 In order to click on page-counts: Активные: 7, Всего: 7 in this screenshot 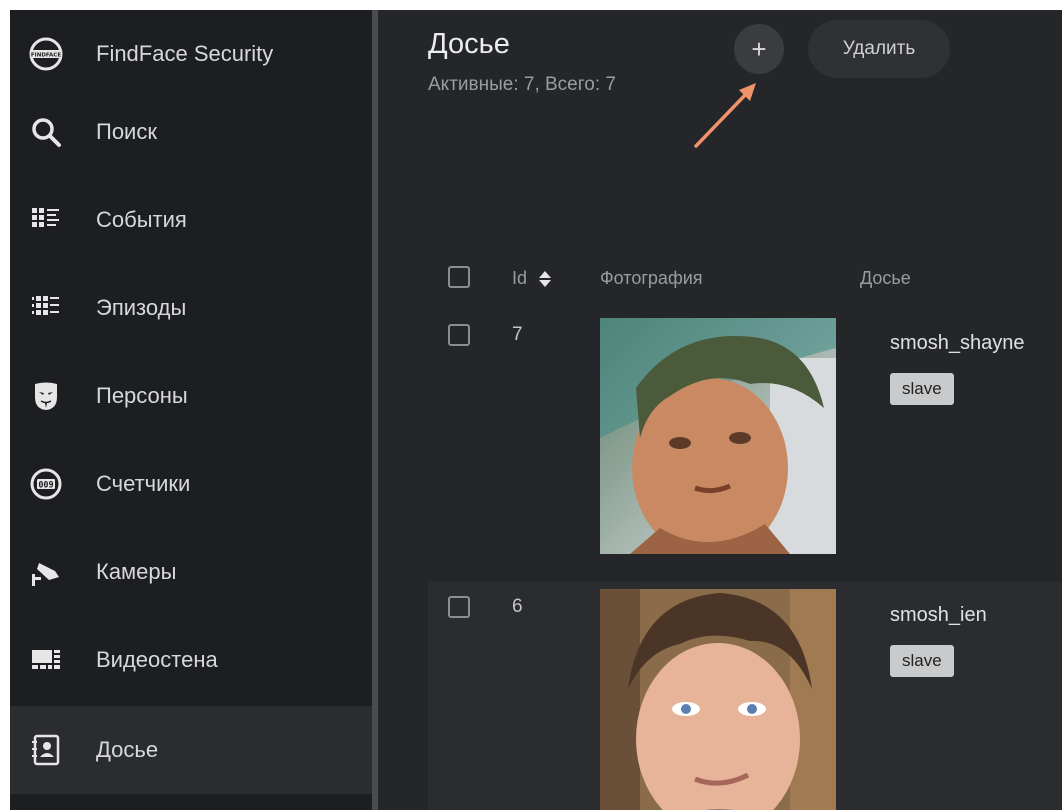, I will do `click(522, 84)`.